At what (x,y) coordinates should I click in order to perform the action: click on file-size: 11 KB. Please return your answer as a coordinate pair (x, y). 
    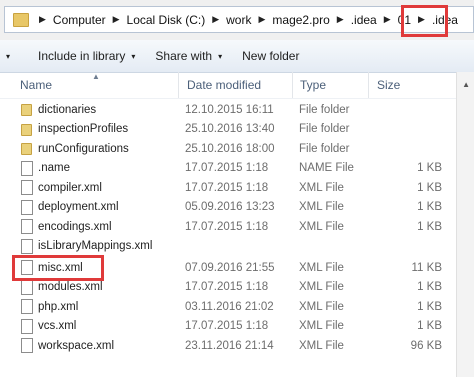
    Looking at the image, I should click on (426, 267).